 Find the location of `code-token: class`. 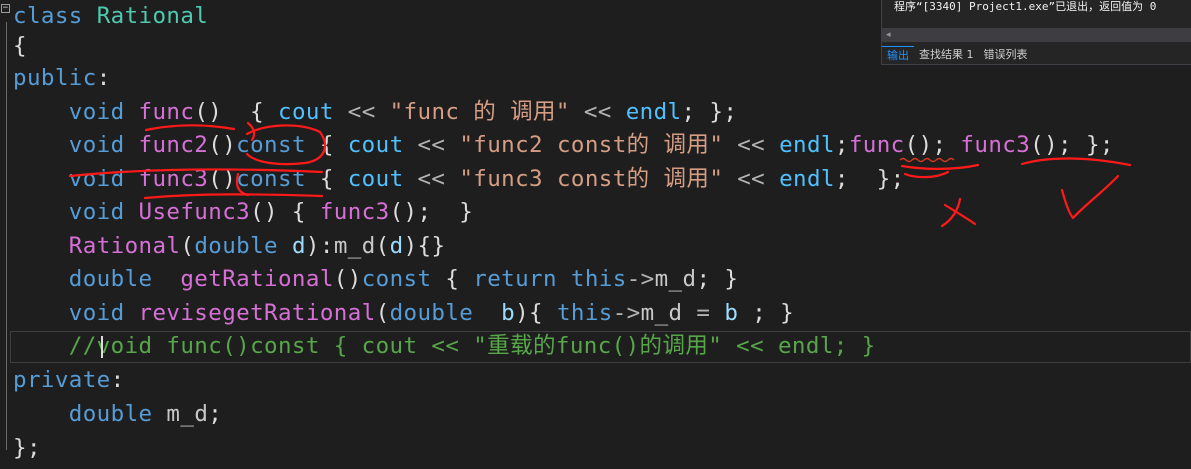

code-token: class is located at coordinates (55, 16).